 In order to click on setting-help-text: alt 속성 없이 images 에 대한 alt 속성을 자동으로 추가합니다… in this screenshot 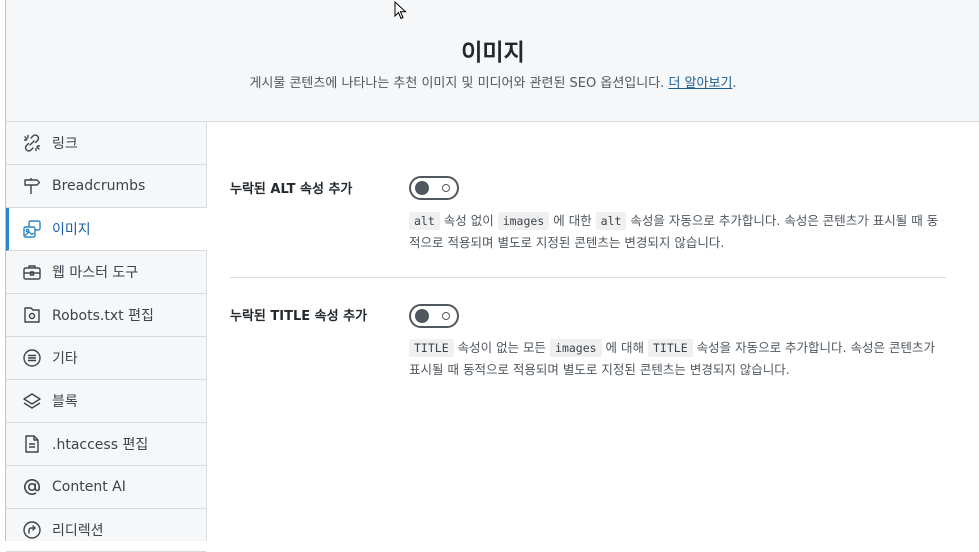, I will do `click(679, 232)`.